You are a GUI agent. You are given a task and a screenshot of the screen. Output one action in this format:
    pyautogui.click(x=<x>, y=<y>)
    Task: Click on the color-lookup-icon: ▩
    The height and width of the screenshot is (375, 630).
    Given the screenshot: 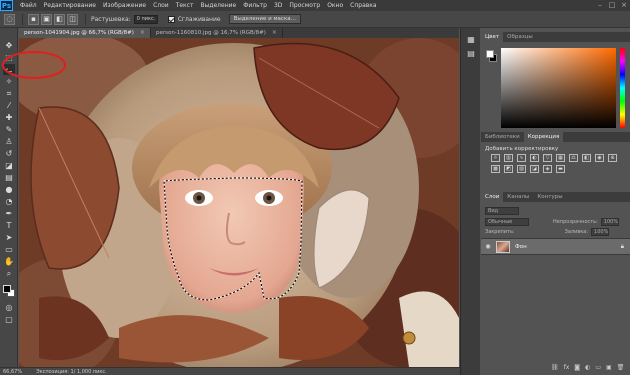 What is the action you would take?
    pyautogui.click(x=495, y=169)
    